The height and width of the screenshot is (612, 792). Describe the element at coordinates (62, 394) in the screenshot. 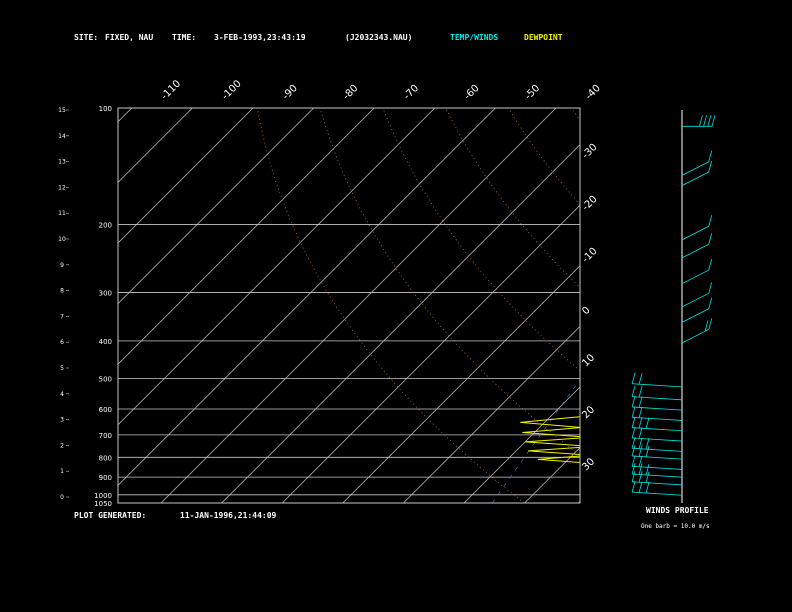

I see `height-tick-label: 4` at that location.